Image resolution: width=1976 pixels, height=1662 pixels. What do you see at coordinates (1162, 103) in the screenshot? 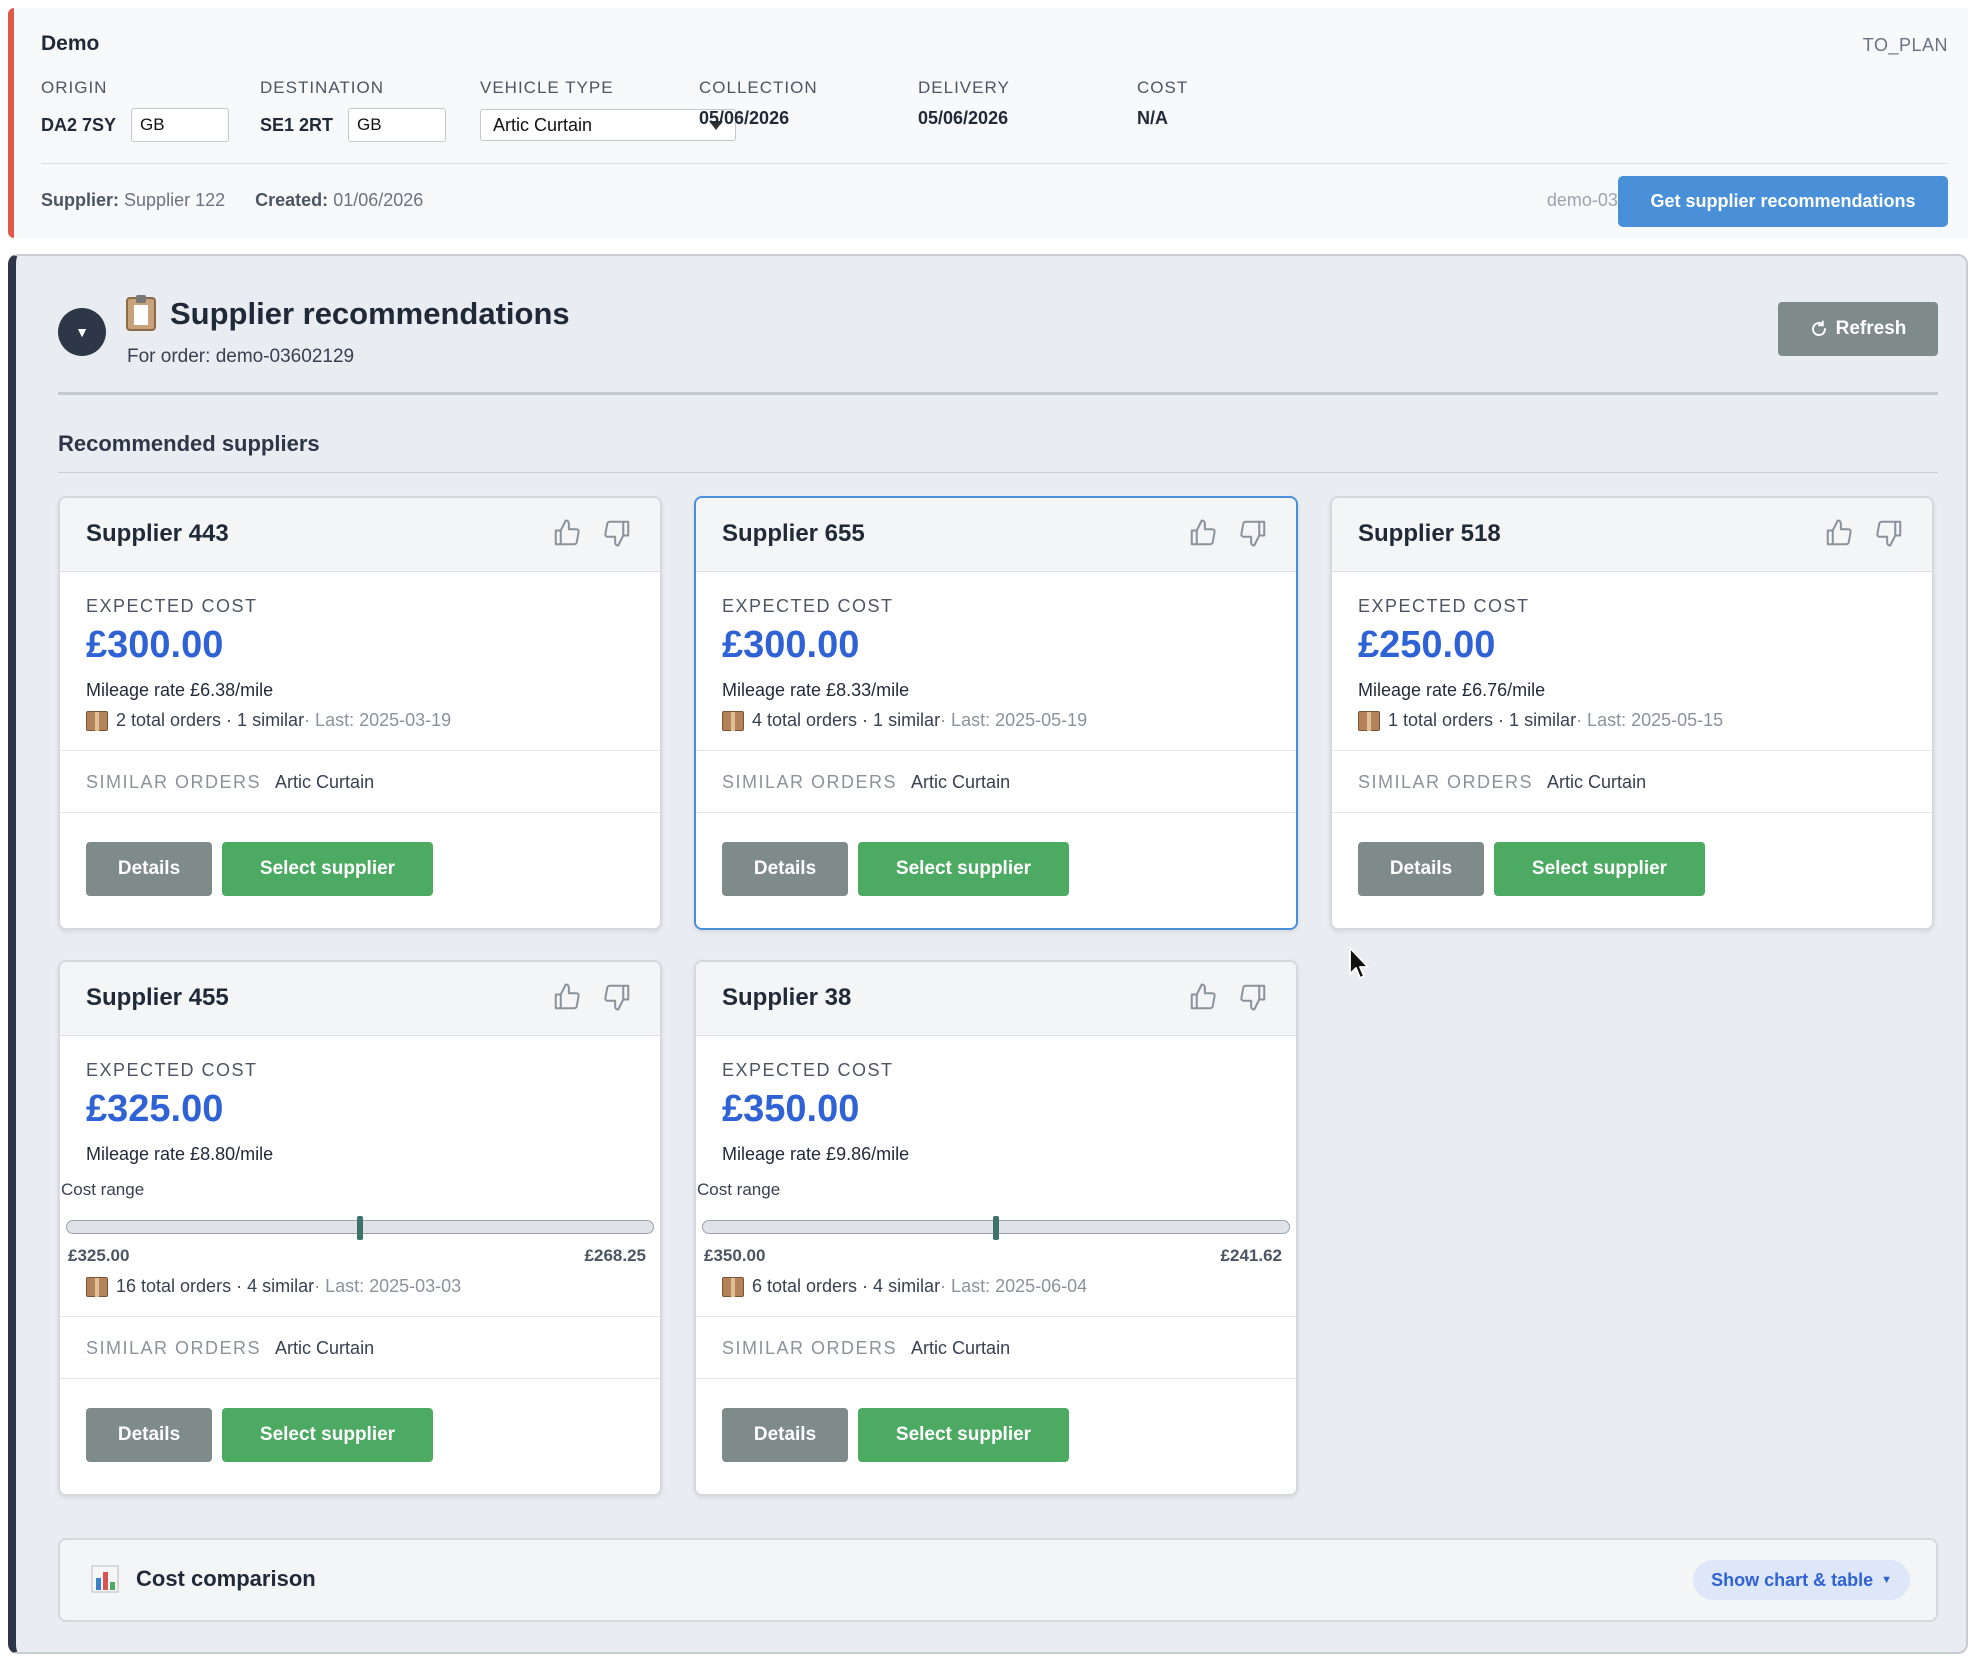
I see `cost-field: COST N/A` at bounding box center [1162, 103].